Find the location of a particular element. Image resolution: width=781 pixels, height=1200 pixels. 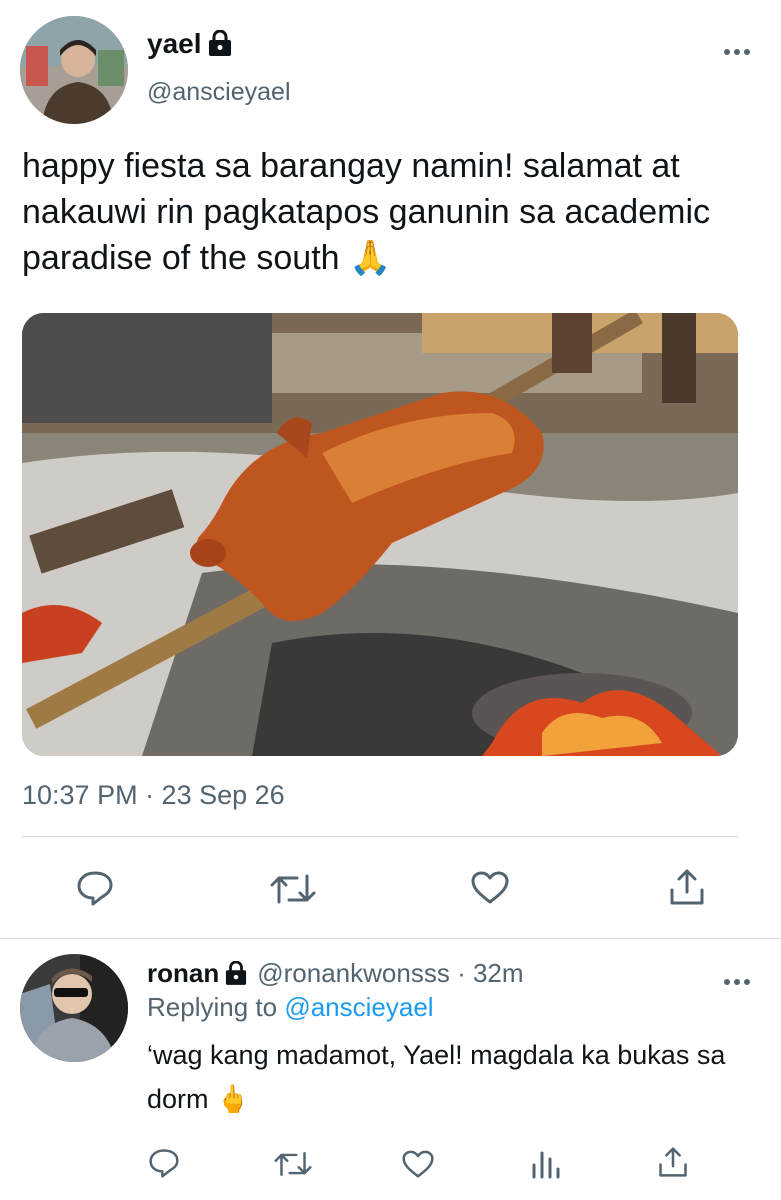

reply-author-avatar is located at coordinates (74, 1008).